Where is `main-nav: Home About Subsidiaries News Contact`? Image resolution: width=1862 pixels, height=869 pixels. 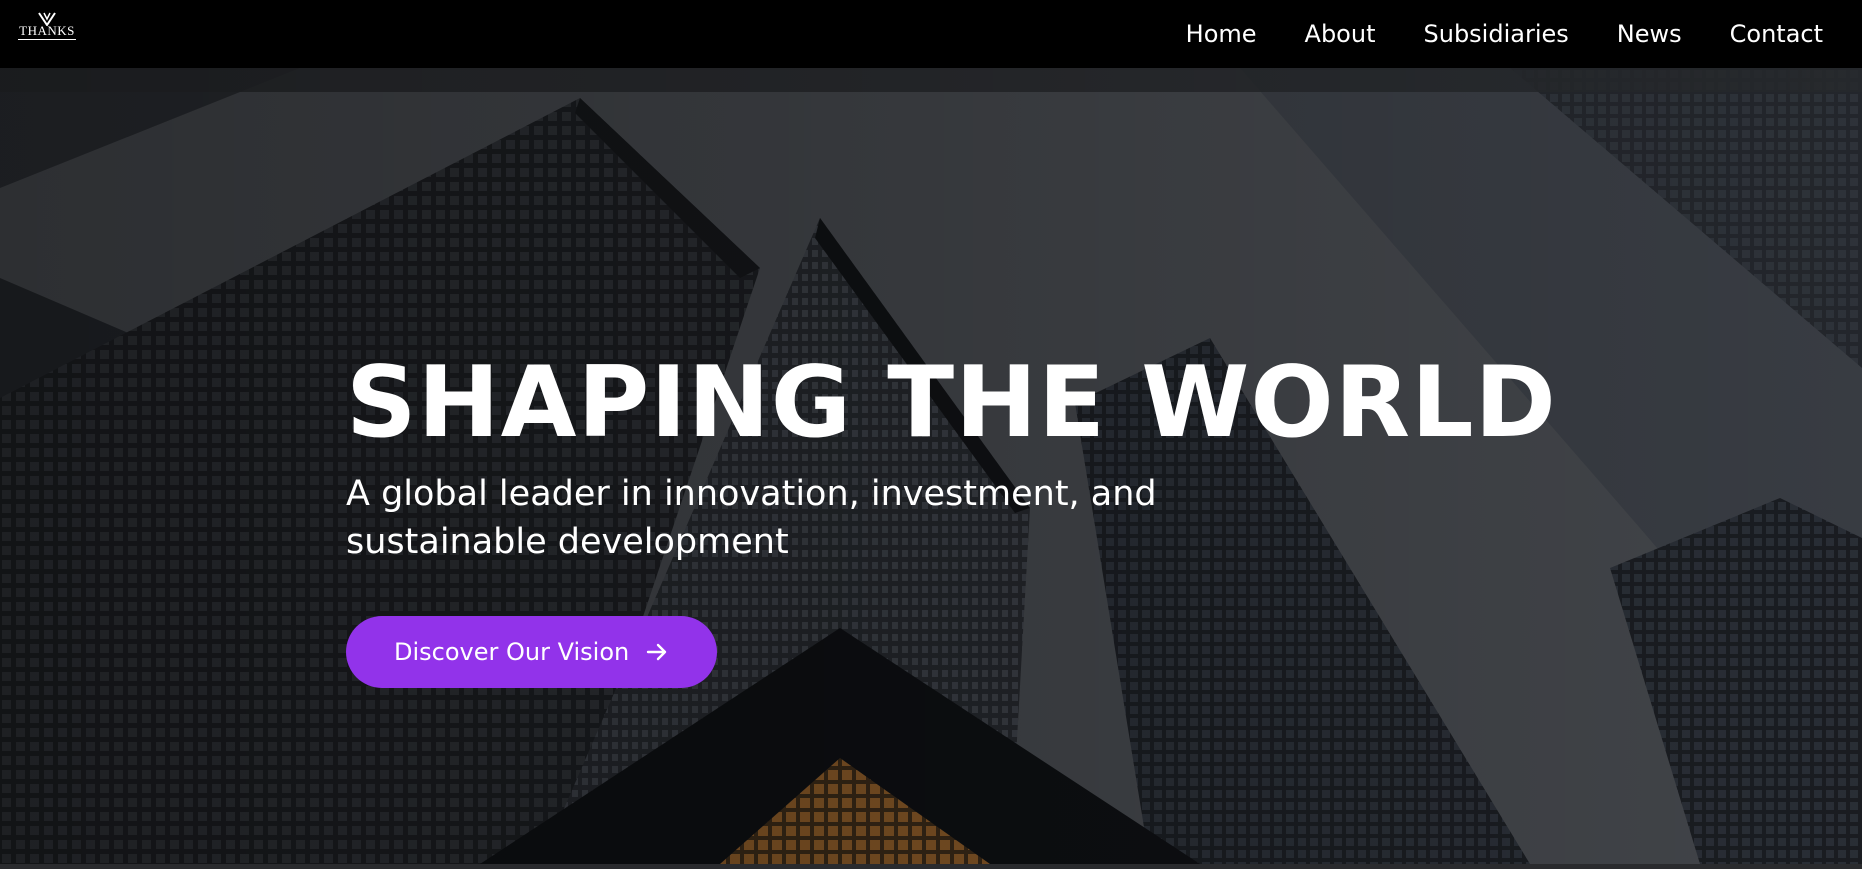 main-nav: Home About Subsidiaries News Contact is located at coordinates (1504, 34).